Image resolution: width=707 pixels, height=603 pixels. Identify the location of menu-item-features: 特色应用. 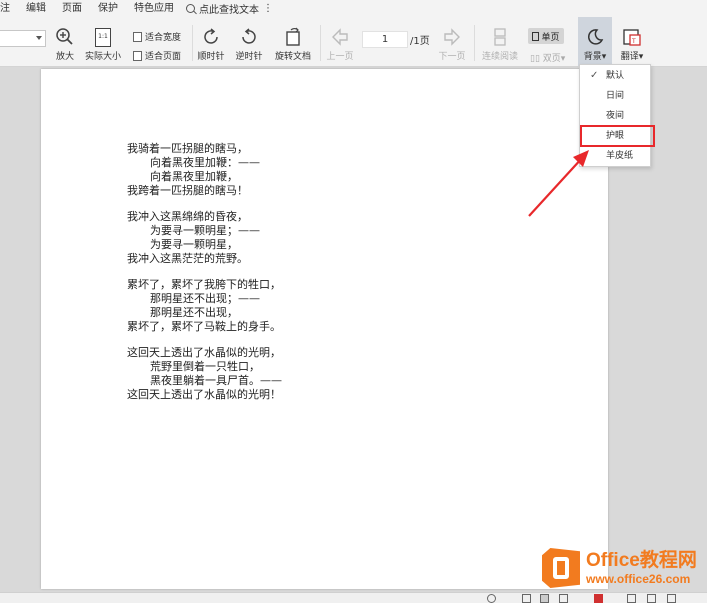
(154, 8).